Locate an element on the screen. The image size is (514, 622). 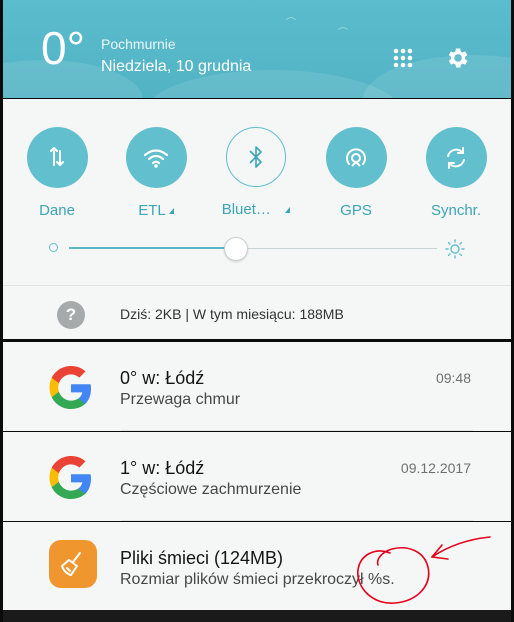
bluetooth-toggle is located at coordinates (256, 157).